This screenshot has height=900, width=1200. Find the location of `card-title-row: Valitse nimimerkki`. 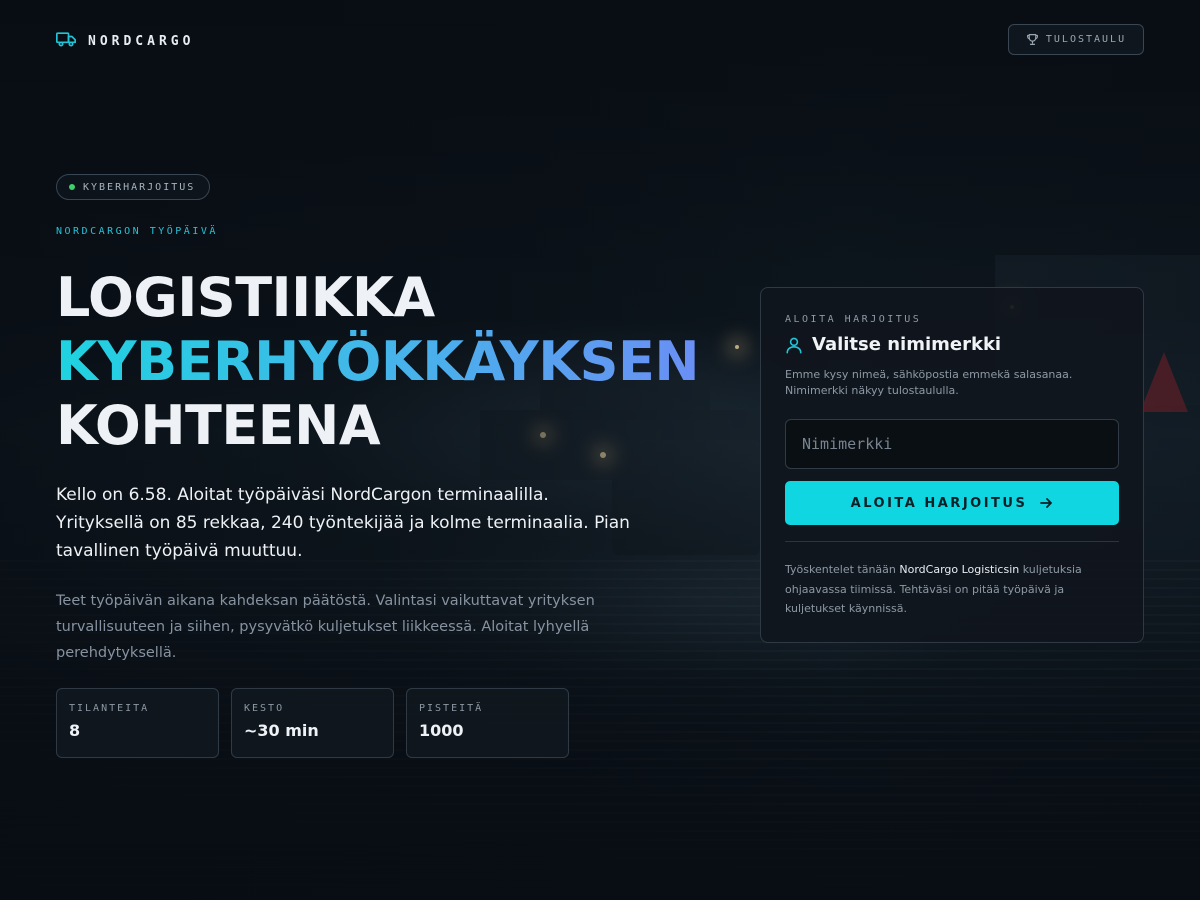

card-title-row: Valitse nimimerkki is located at coordinates (952, 344).